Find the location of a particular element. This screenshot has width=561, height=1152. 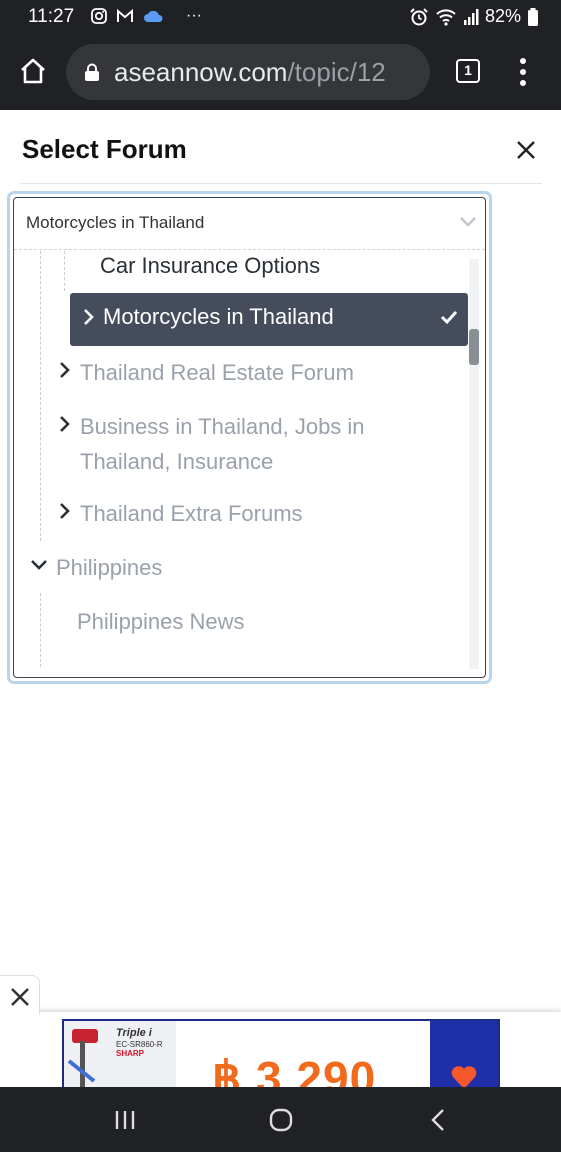

notification-icons: ··· is located at coordinates (146, 16).